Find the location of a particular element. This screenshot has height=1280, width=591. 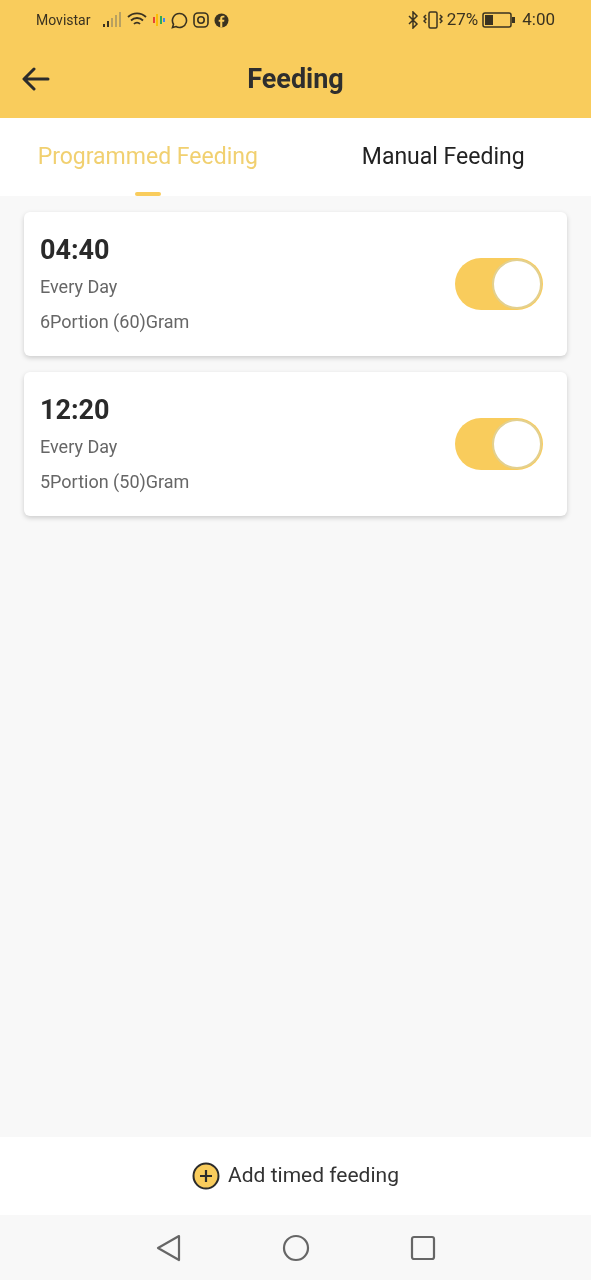

app-icon is located at coordinates (159, 20).